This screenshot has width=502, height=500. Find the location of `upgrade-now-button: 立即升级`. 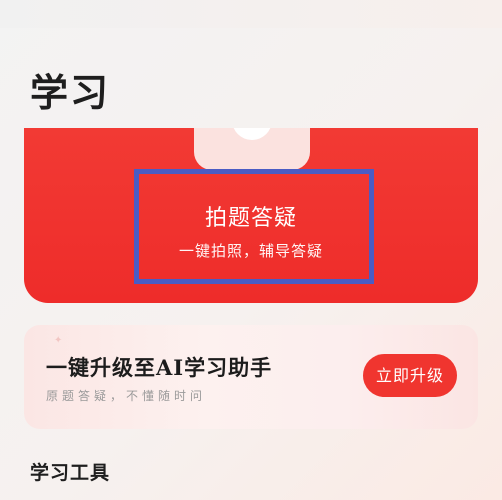

upgrade-now-button: 立即升级 is located at coordinates (410, 375).